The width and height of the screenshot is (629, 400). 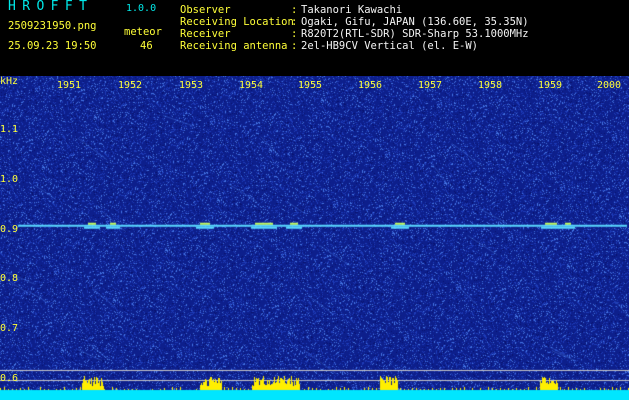 I want to click on observer-value: Takanori Kawachi, so click(x=352, y=10).